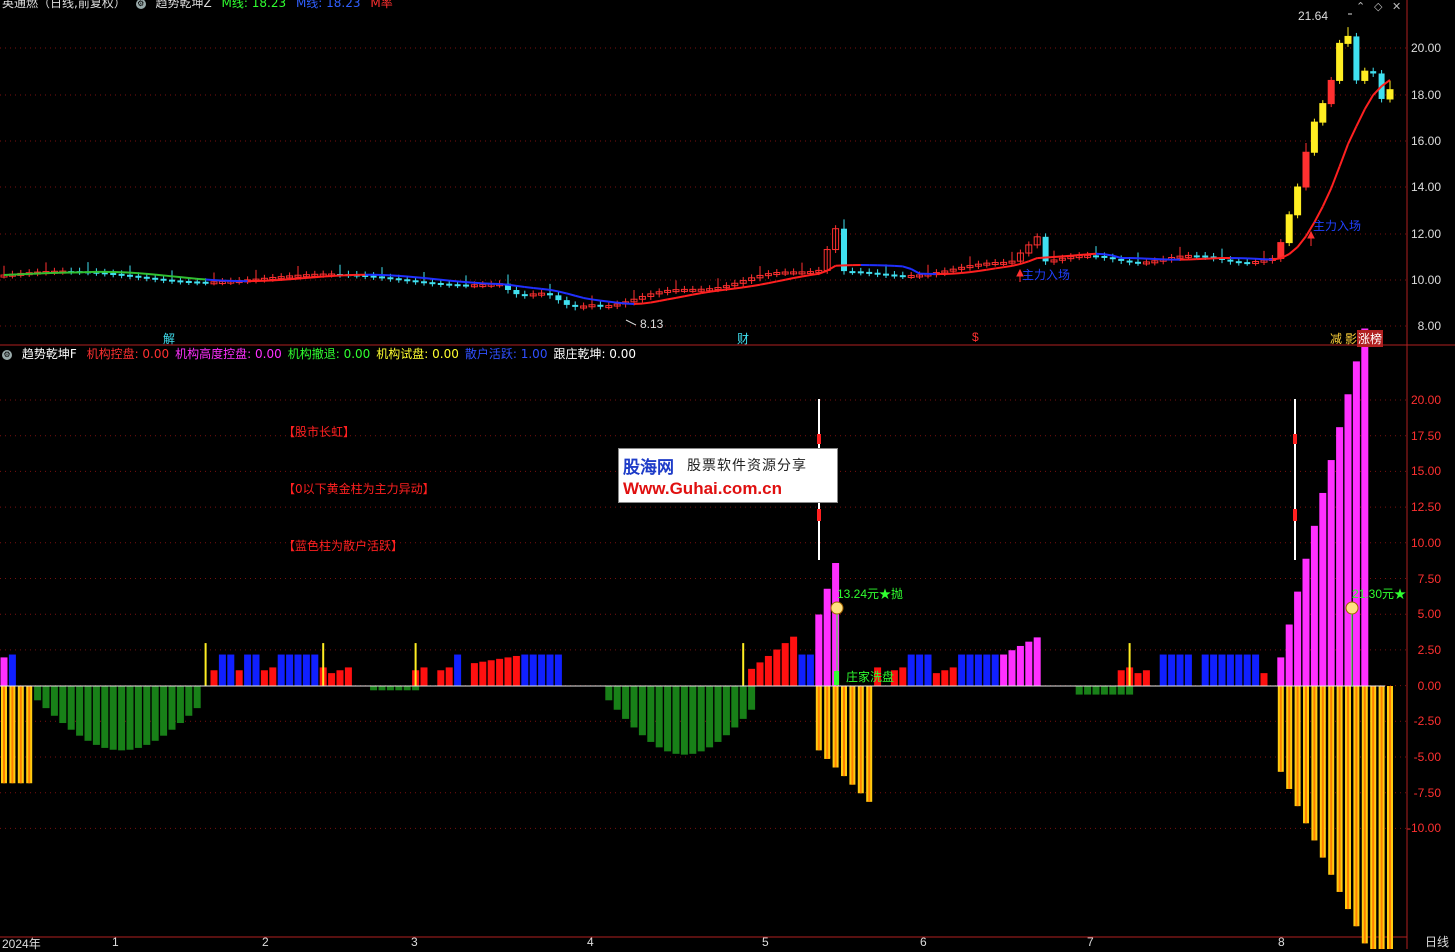 This screenshot has width=1455, height=952. I want to click on window-restore-button: ◇, so click(1378, 6).